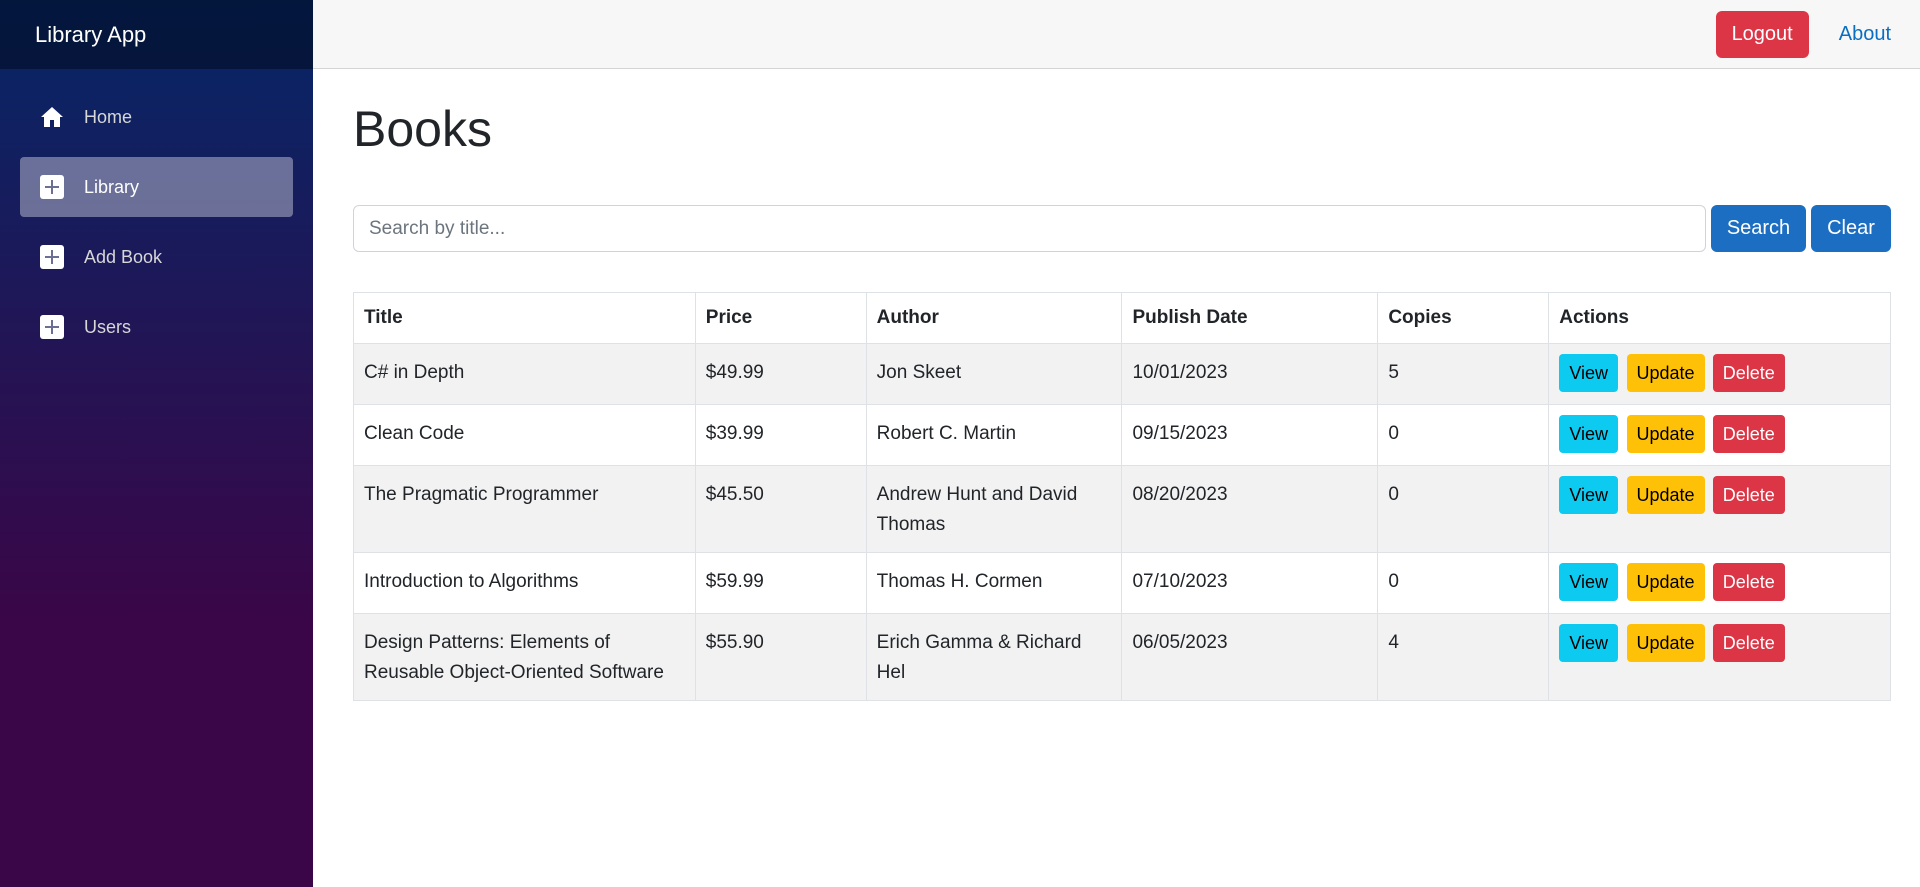  I want to click on column-header-copies: Copies, so click(1463, 318).